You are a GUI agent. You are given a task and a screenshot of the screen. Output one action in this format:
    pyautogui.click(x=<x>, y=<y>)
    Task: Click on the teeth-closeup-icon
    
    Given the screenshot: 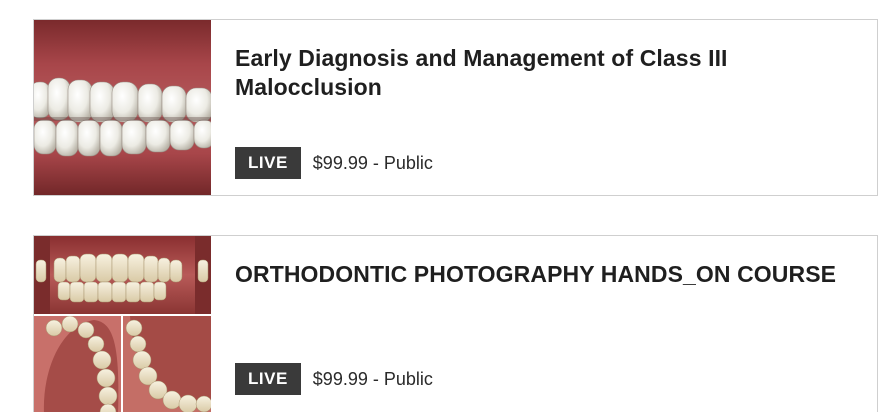 What is the action you would take?
    pyautogui.click(x=122, y=107)
    